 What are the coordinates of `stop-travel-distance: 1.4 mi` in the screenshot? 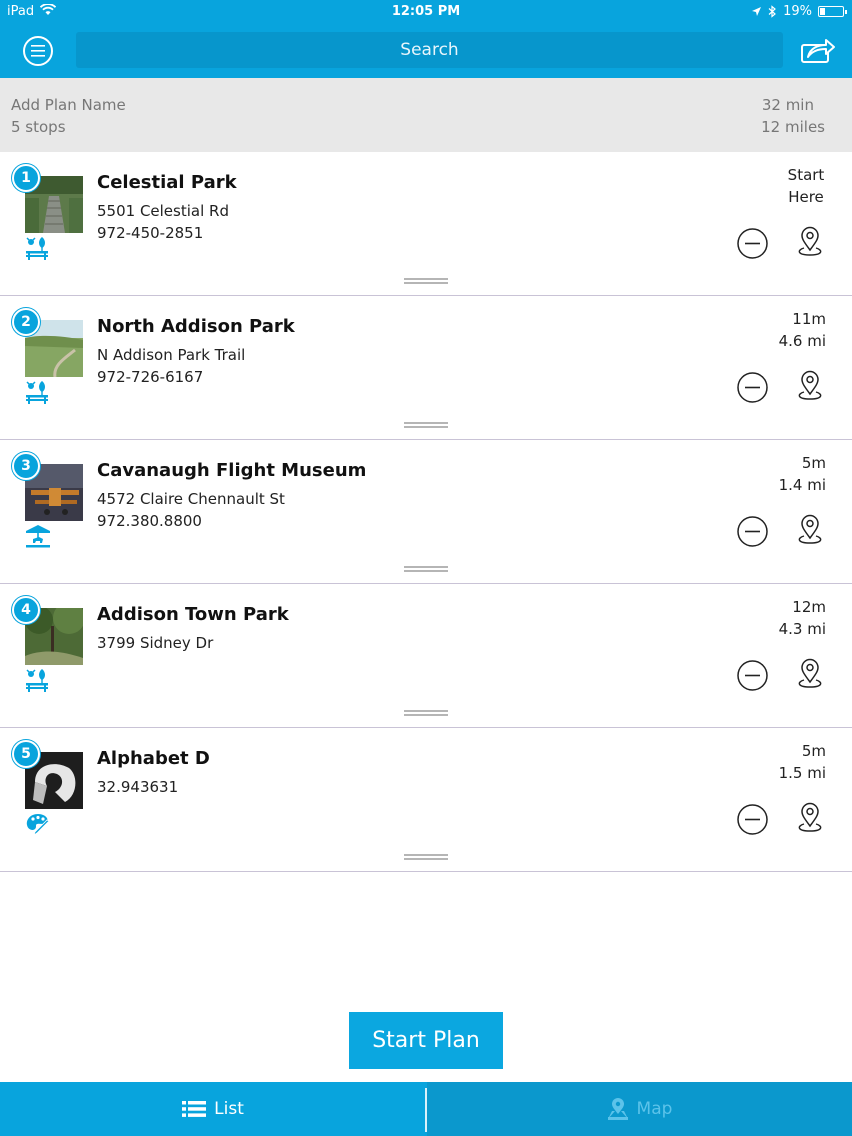 It's located at (802, 485).